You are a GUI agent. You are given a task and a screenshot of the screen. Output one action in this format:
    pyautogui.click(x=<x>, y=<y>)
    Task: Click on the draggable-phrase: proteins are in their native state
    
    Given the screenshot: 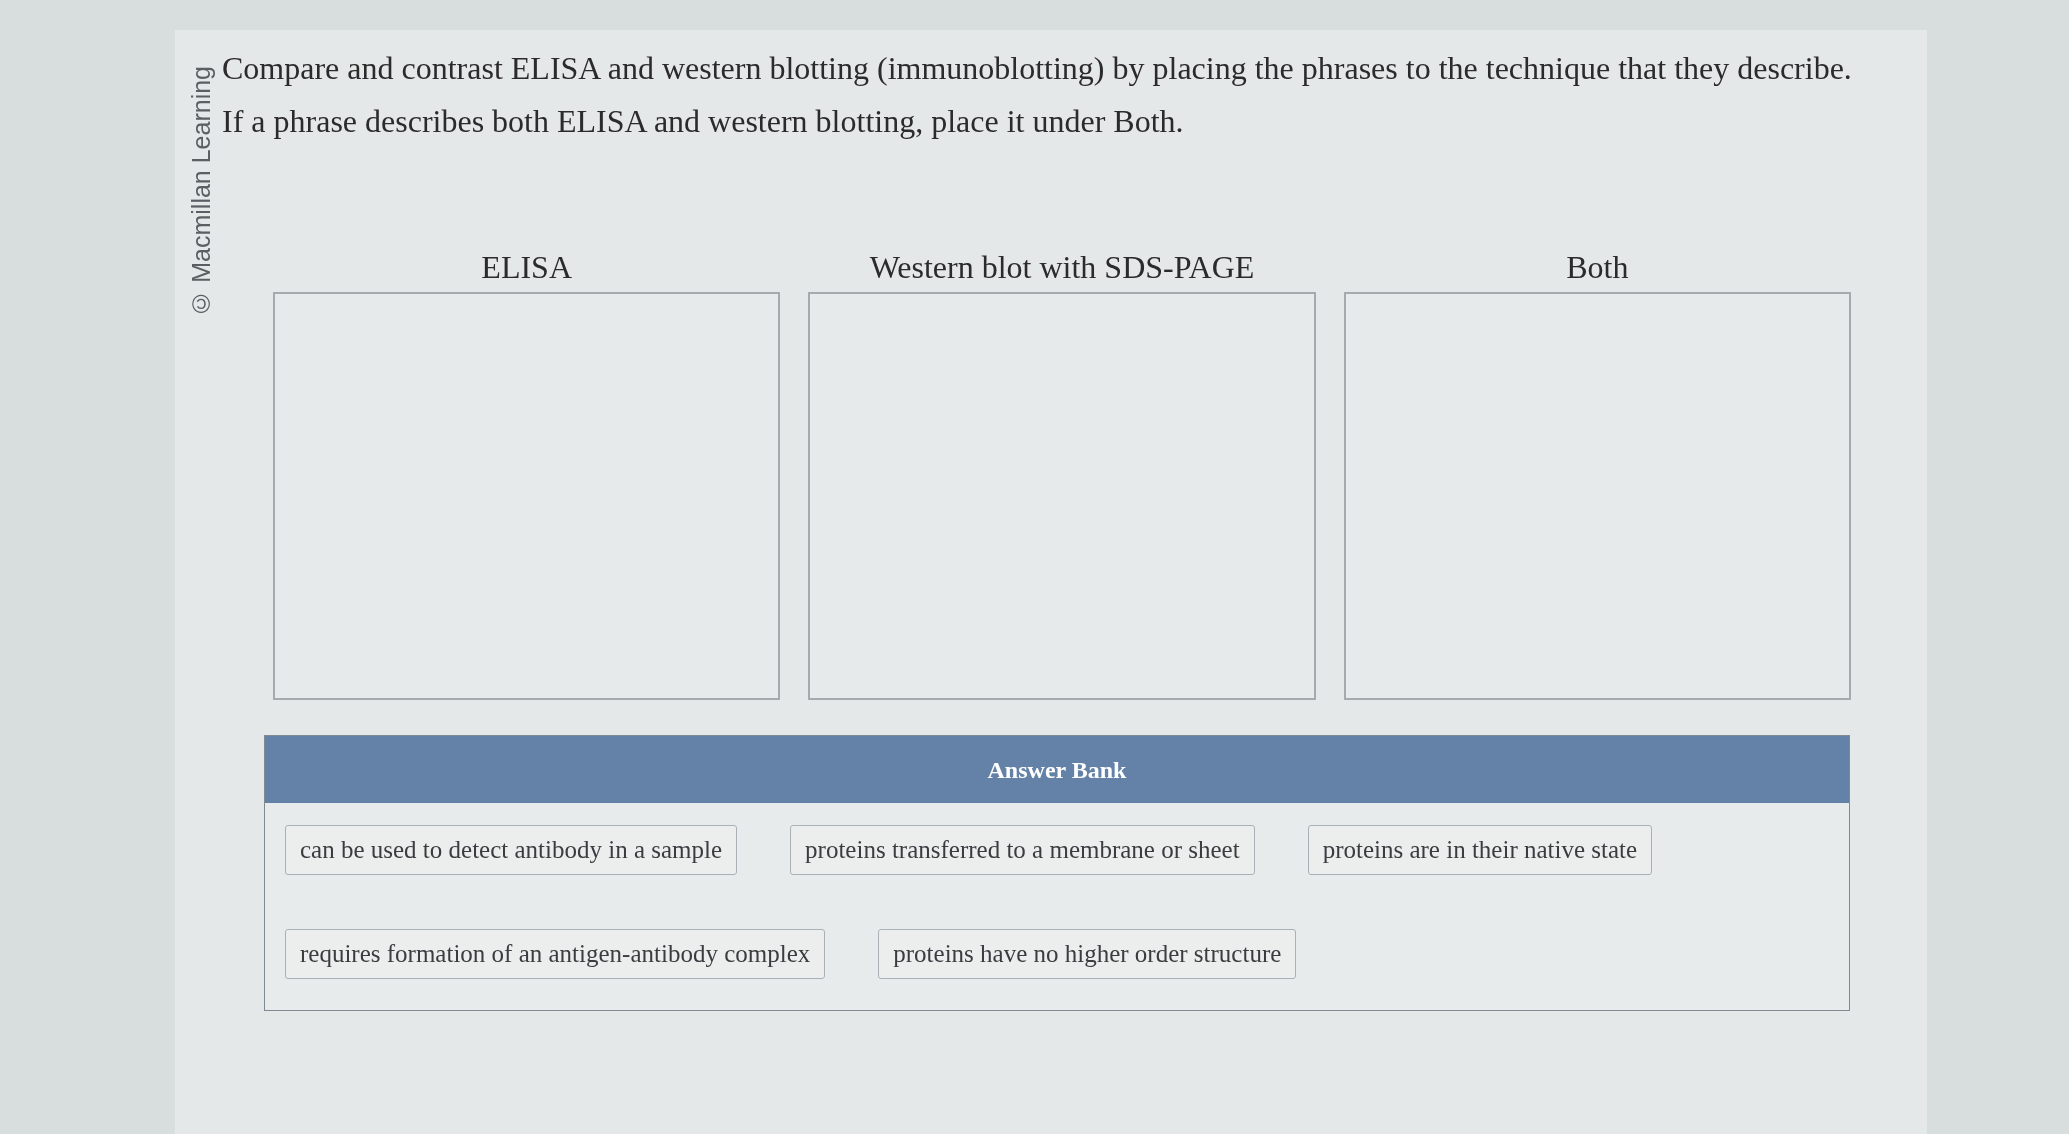 What is the action you would take?
    pyautogui.click(x=1480, y=850)
    